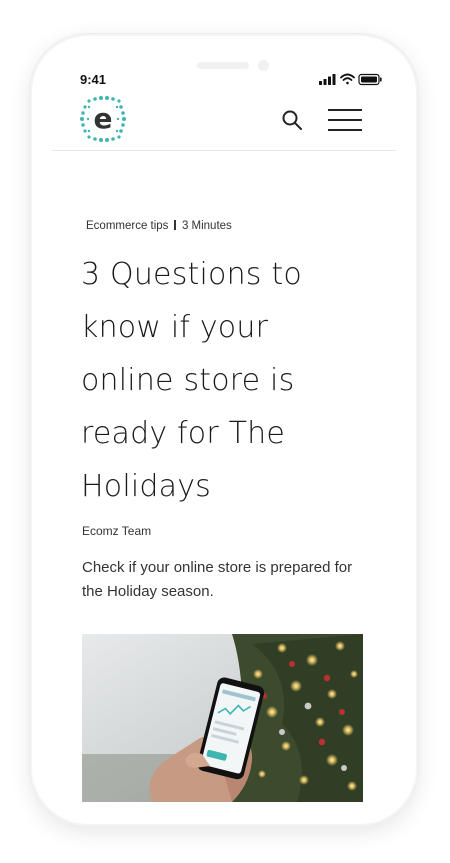 Image resolution: width=450 pixels, height=863 pixels. I want to click on svg-text: e, so click(103, 118).